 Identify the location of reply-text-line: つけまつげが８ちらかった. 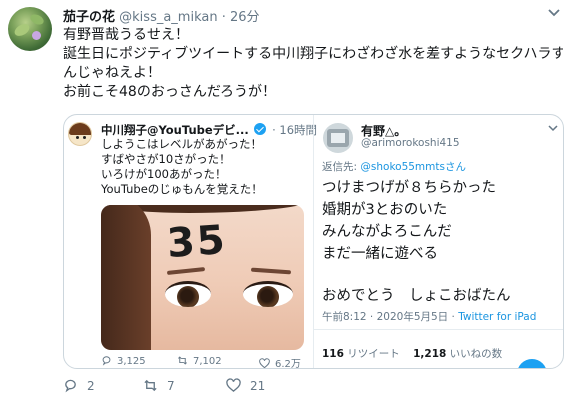
(409, 188).